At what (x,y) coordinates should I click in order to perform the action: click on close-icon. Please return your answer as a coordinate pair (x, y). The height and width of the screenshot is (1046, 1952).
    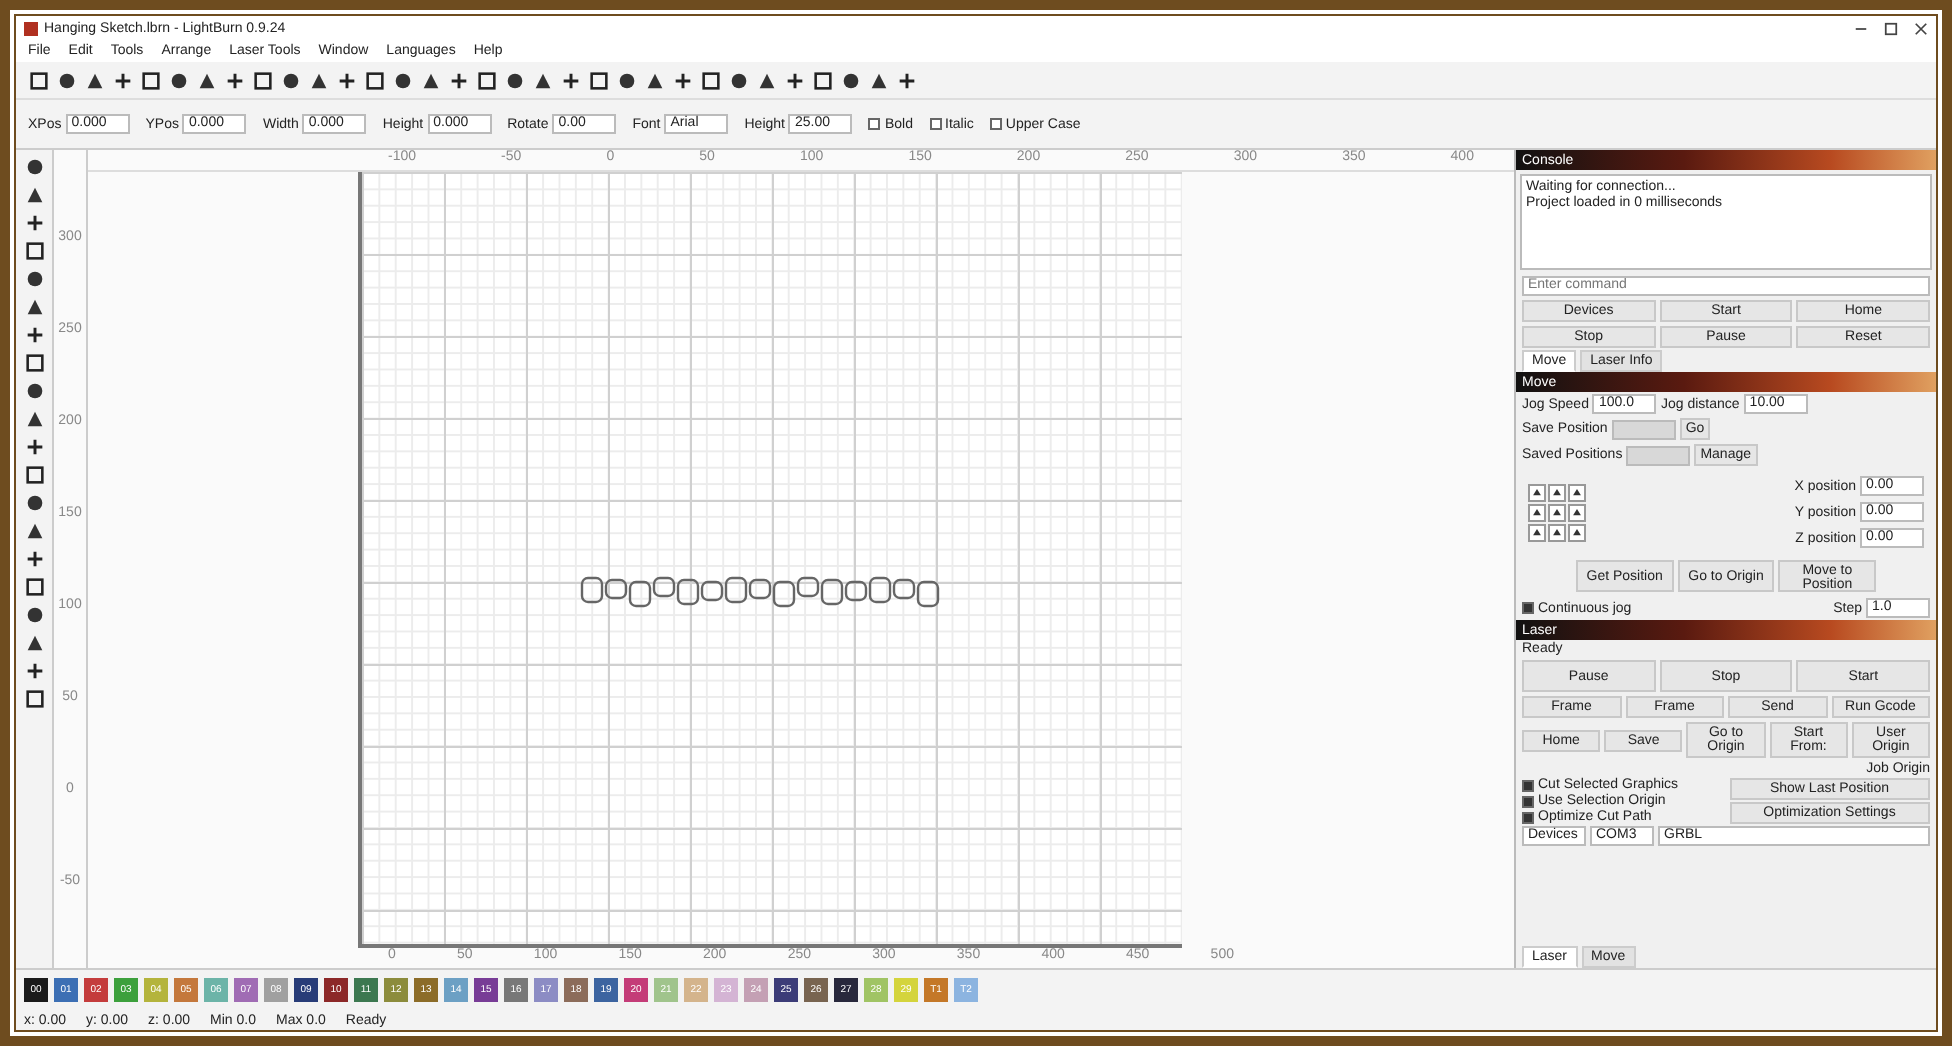
    Looking at the image, I should click on (1921, 28).